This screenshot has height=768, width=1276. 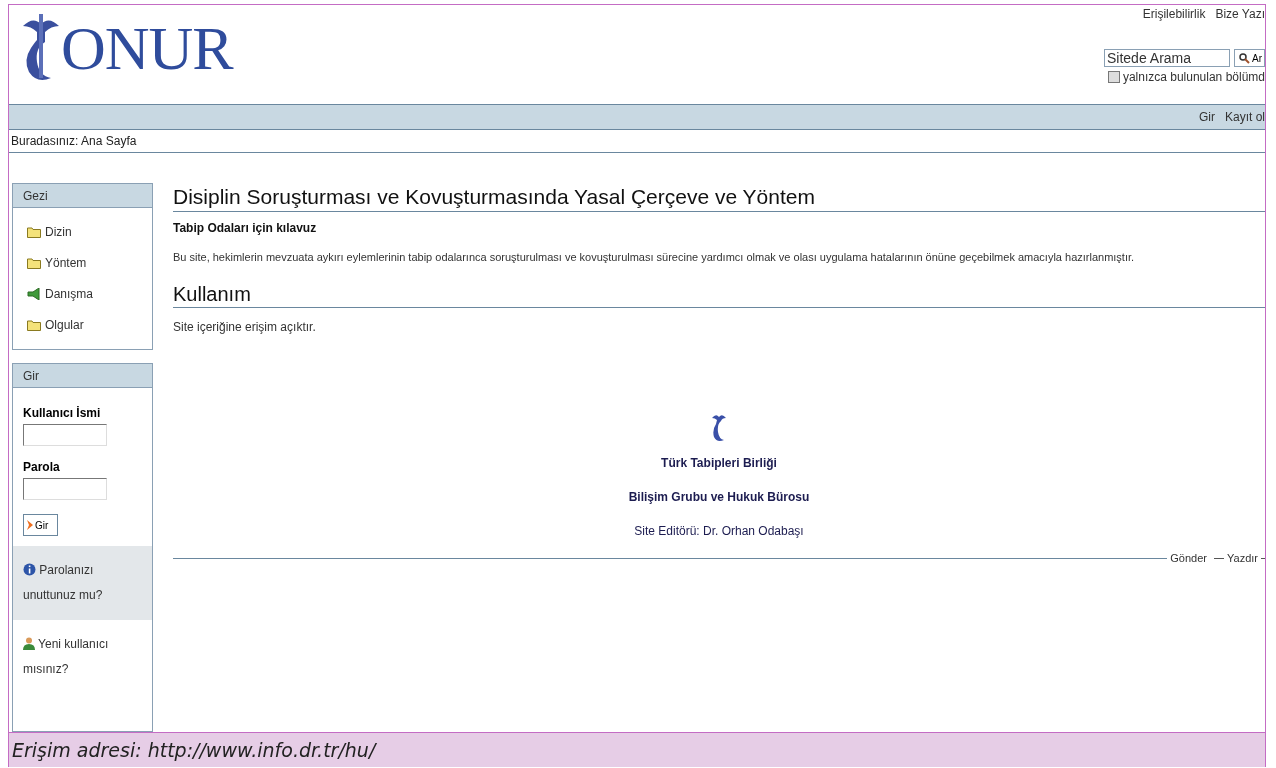 What do you see at coordinates (84, 263) in the screenshot?
I see `sidebar-item: Yöntem` at bounding box center [84, 263].